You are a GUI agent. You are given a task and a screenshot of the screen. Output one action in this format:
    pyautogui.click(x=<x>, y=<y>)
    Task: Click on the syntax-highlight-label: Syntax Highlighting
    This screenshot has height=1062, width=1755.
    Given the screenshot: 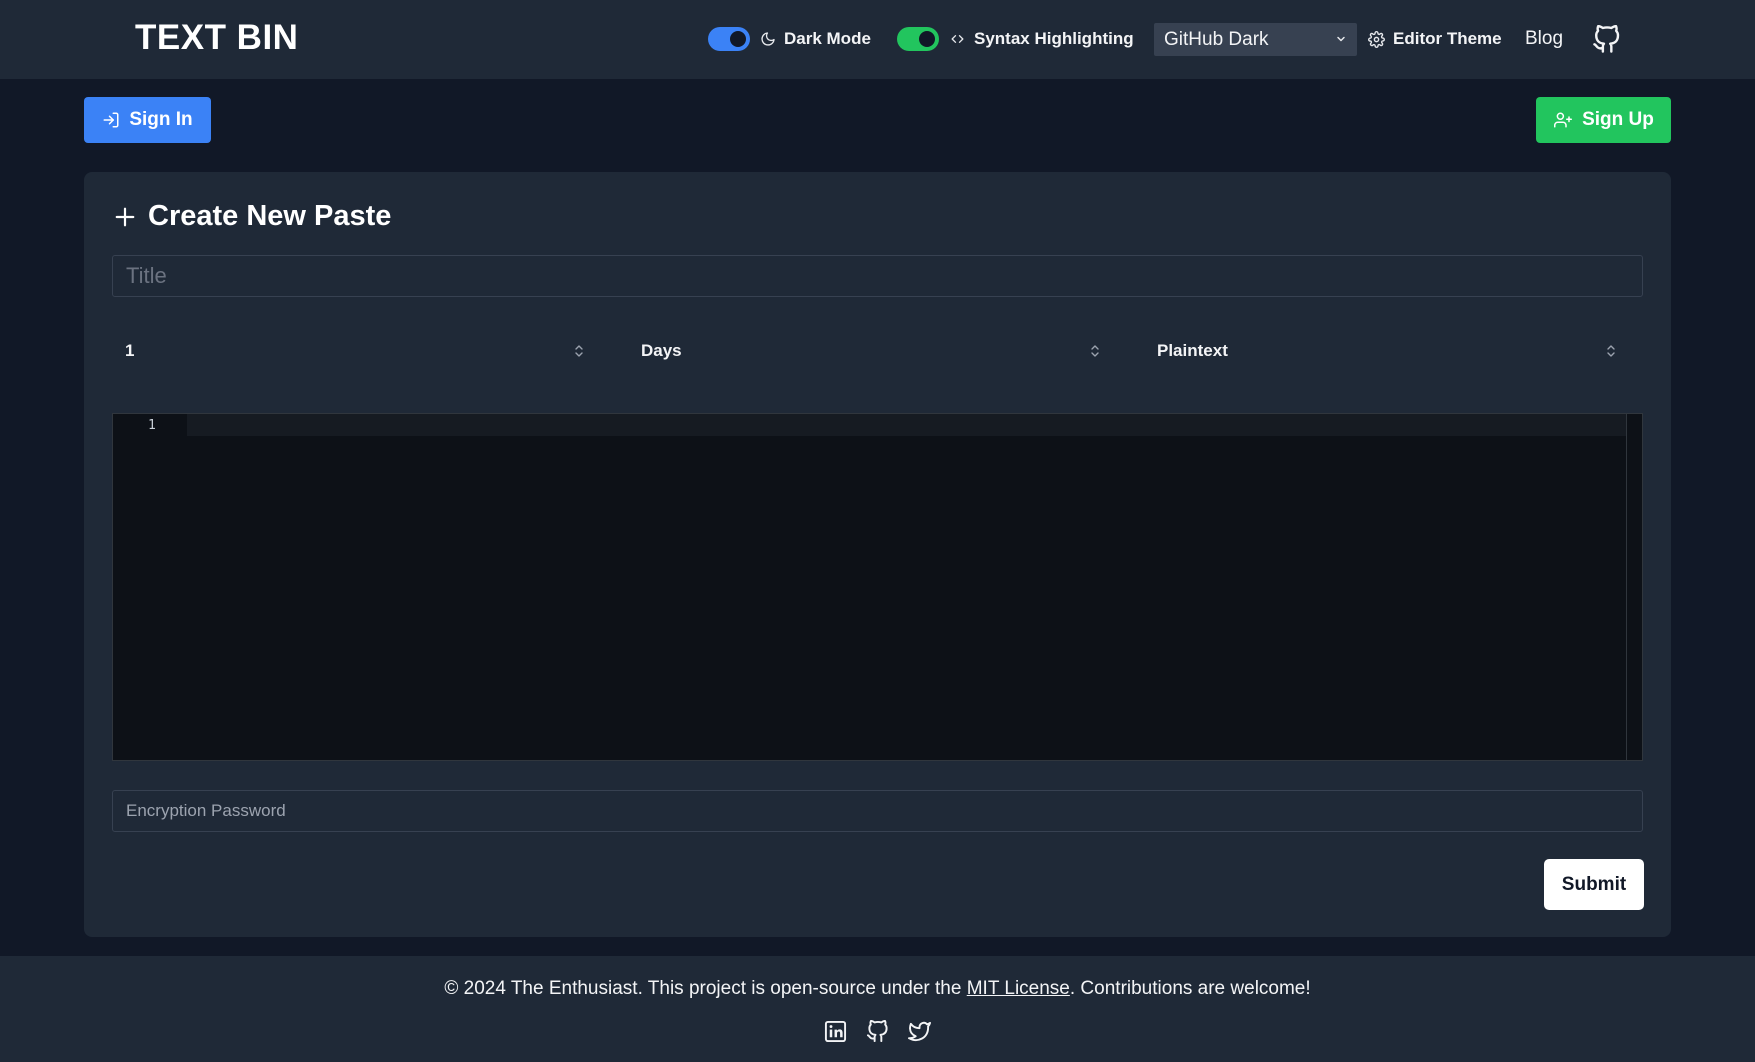 What is the action you would take?
    pyautogui.click(x=1054, y=38)
    